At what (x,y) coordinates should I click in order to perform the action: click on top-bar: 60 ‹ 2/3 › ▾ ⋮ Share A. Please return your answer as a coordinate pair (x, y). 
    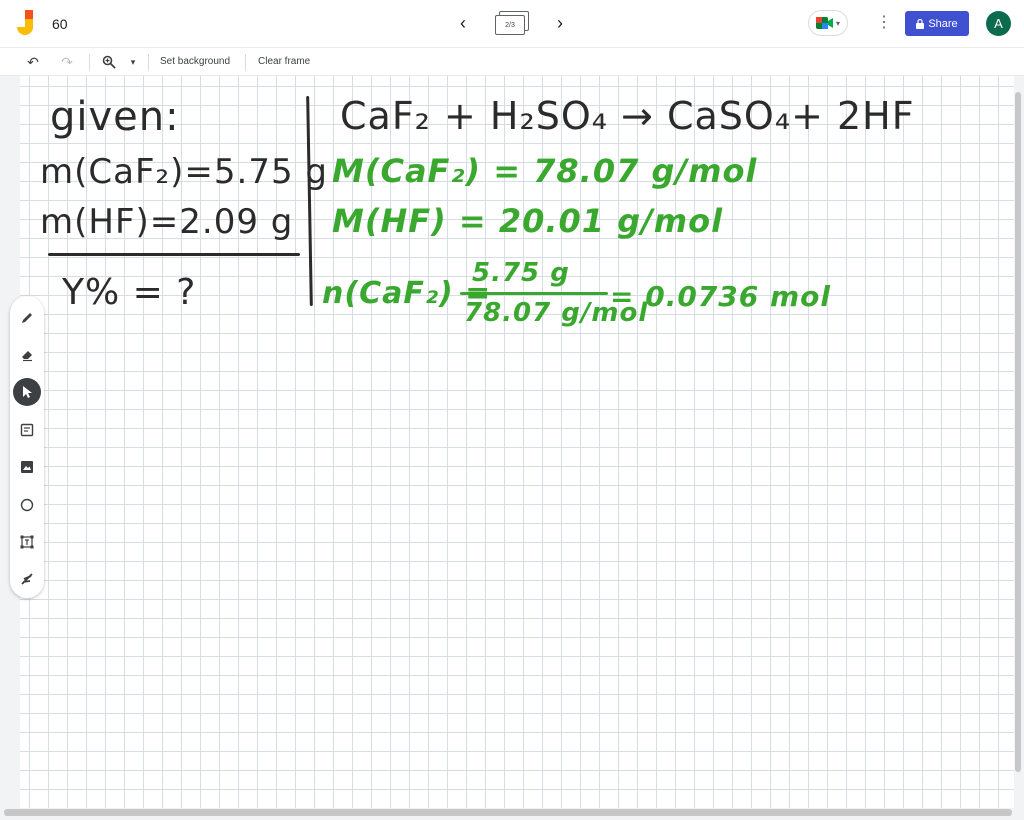
    Looking at the image, I should click on (512, 23).